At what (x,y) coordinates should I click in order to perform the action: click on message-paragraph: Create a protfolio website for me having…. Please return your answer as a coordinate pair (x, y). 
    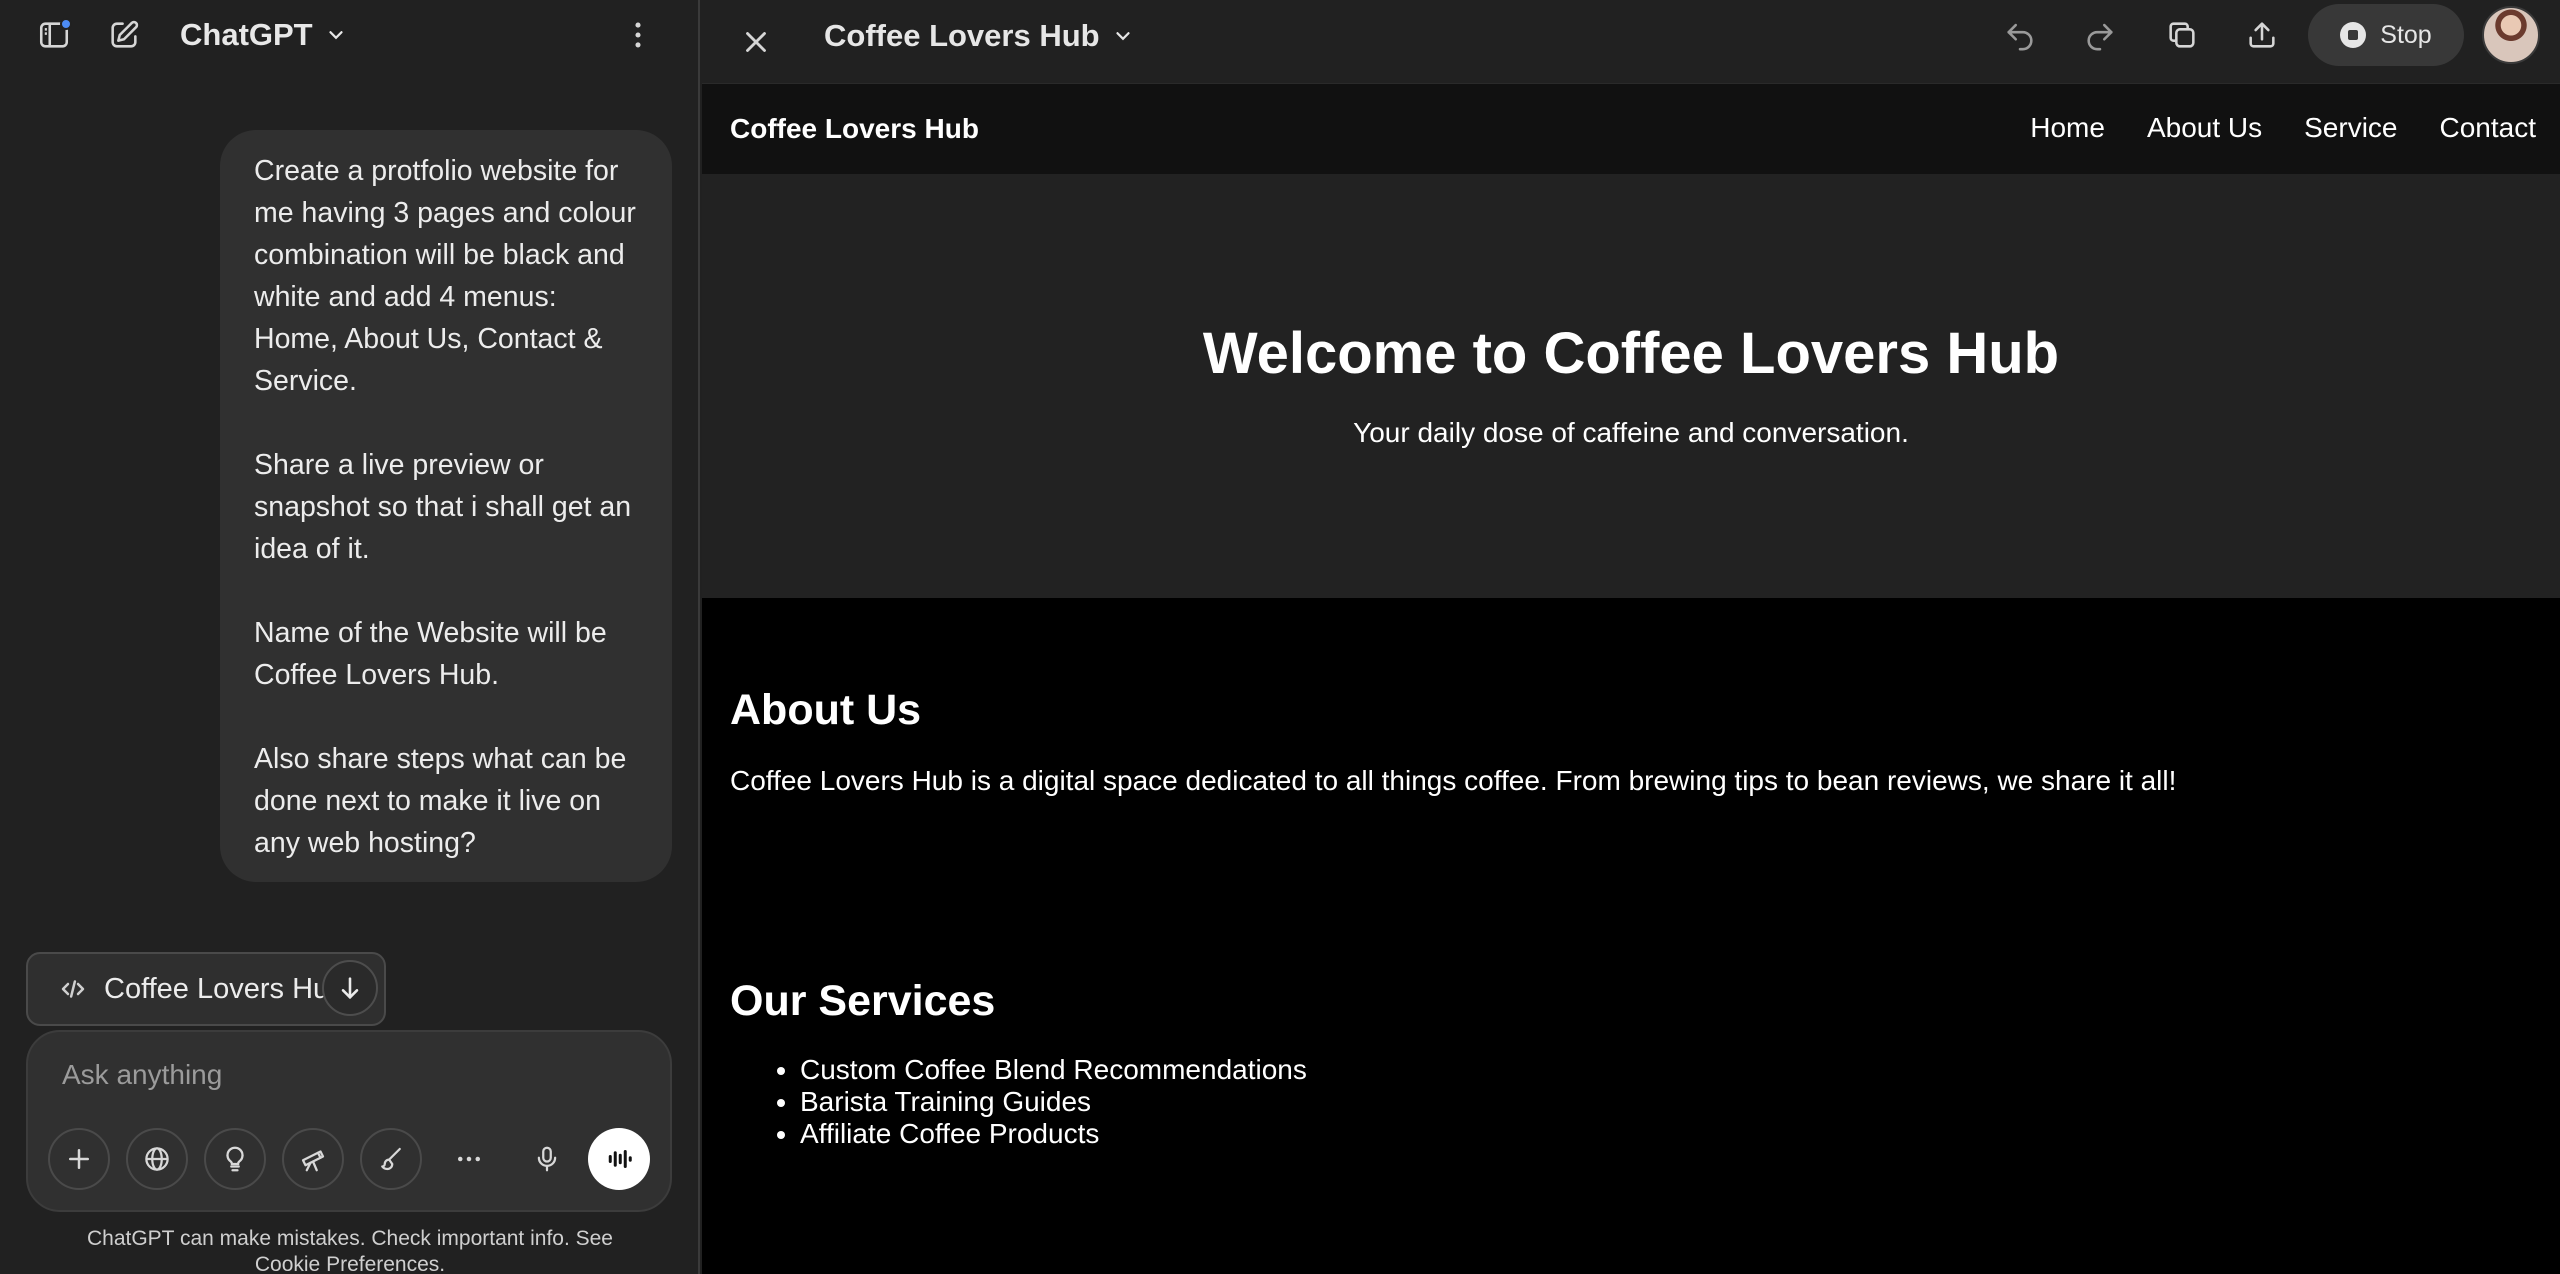
    Looking at the image, I should click on (445, 276).